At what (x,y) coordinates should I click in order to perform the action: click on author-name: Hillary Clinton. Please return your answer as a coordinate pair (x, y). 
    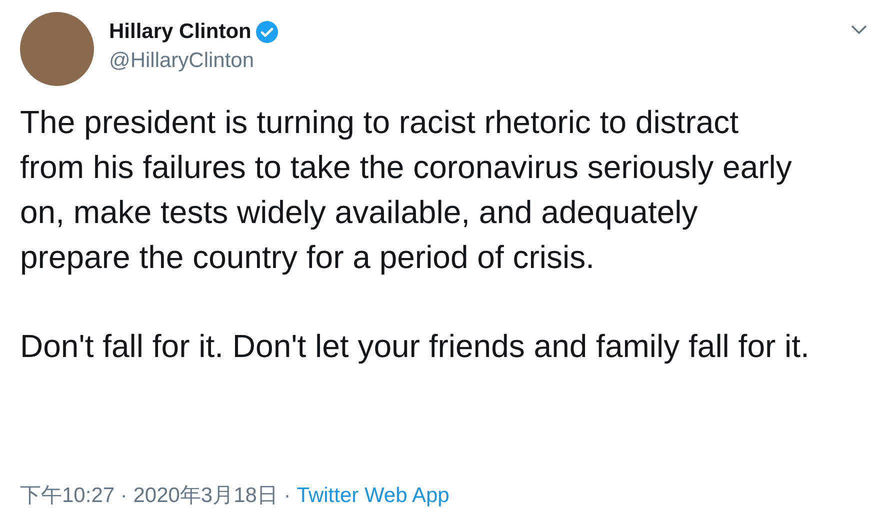
    Looking at the image, I should click on (180, 32).